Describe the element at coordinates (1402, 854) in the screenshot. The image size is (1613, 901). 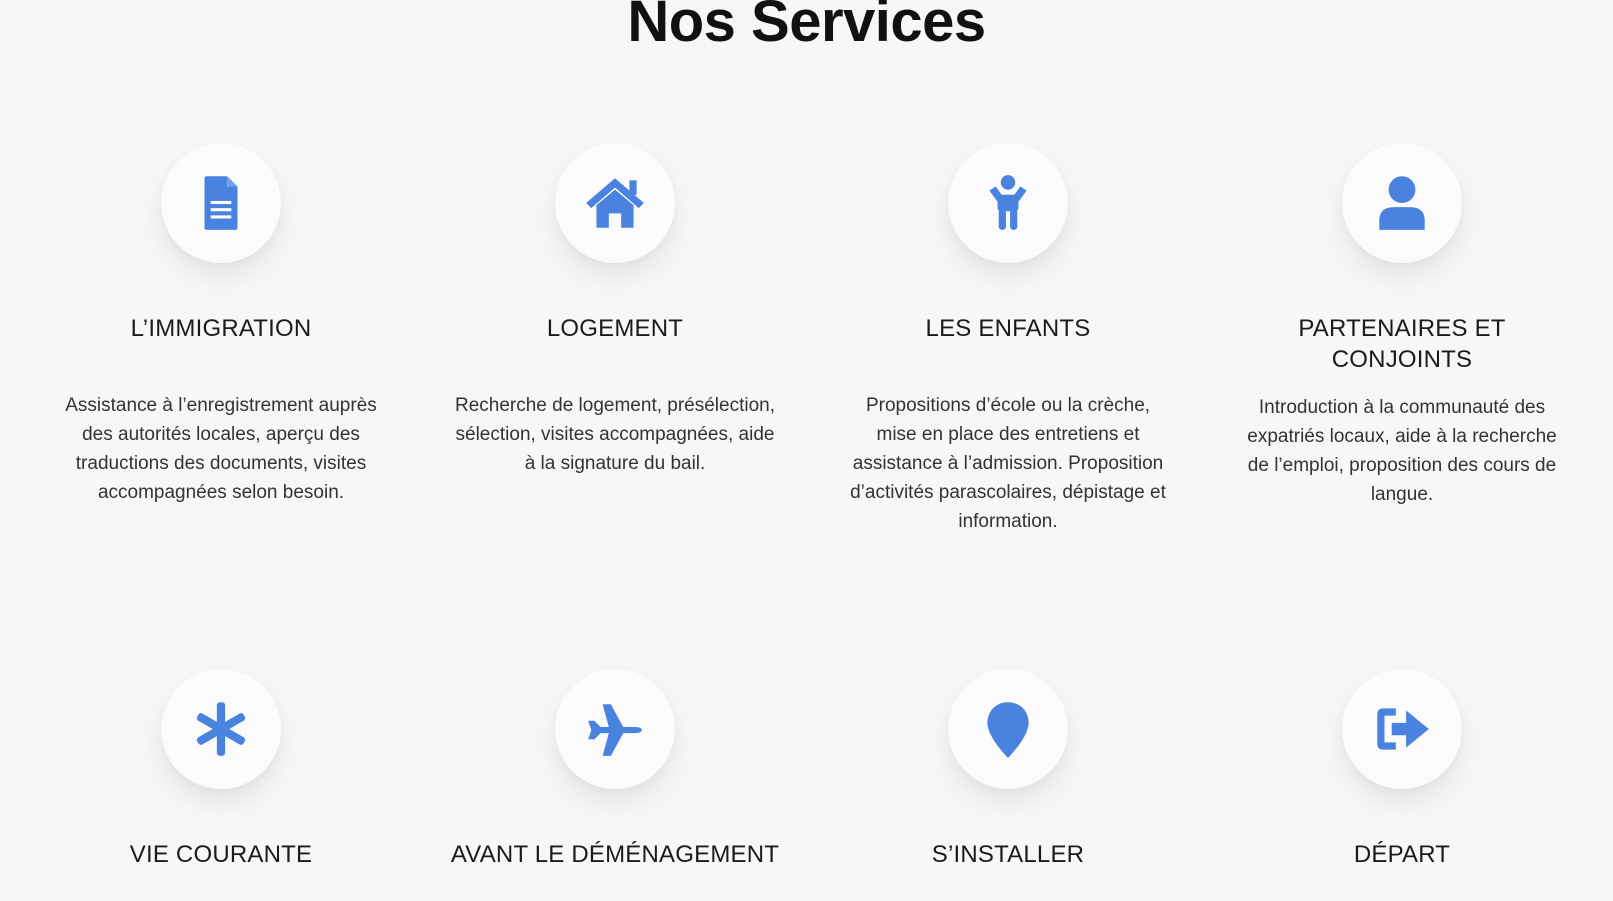
I see `service-title: DÉPART` at that location.